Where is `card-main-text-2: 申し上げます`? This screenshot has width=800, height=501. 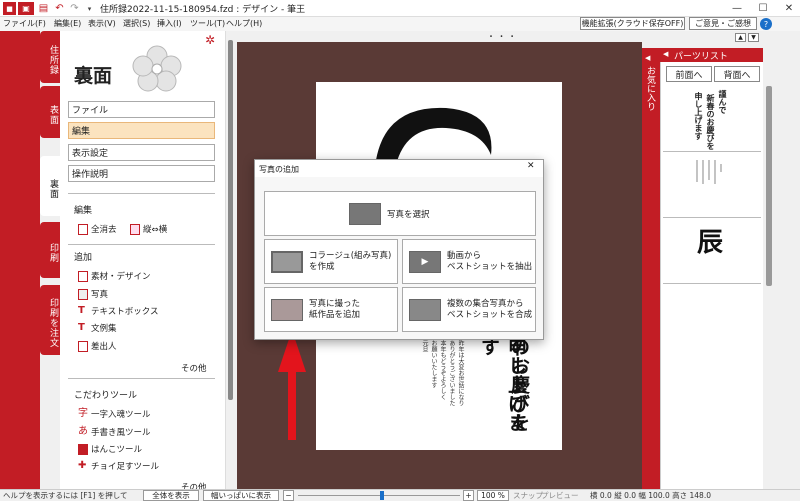 card-main-text-2: 申し上げます is located at coordinates (502, 384).